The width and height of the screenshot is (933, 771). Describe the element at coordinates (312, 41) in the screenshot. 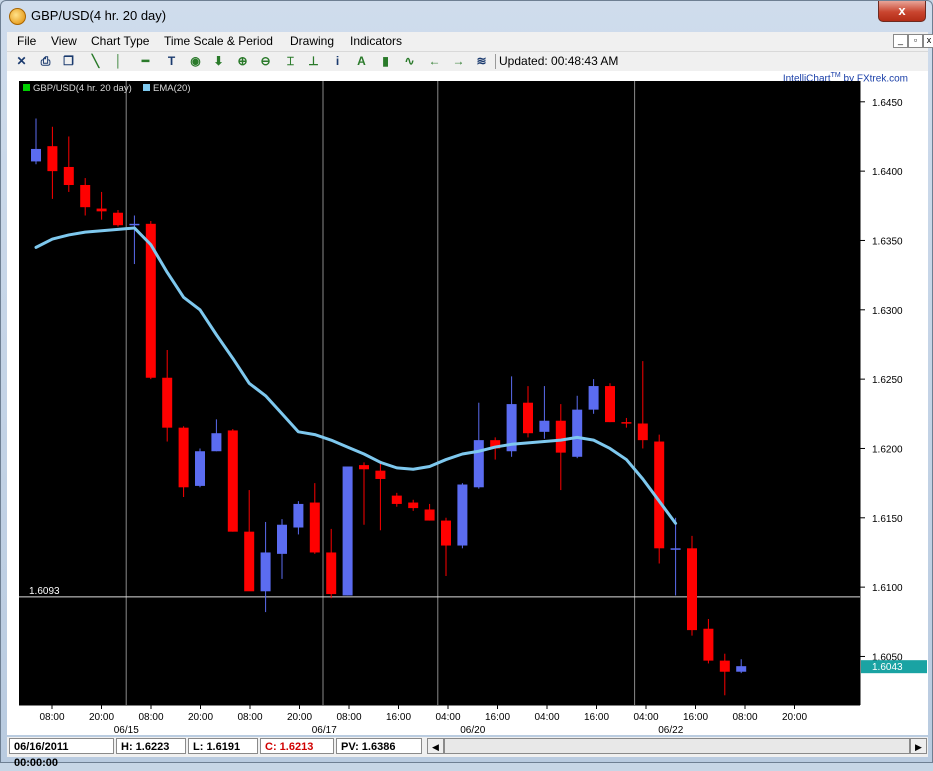

I see `menu-drawing: Drawing` at that location.